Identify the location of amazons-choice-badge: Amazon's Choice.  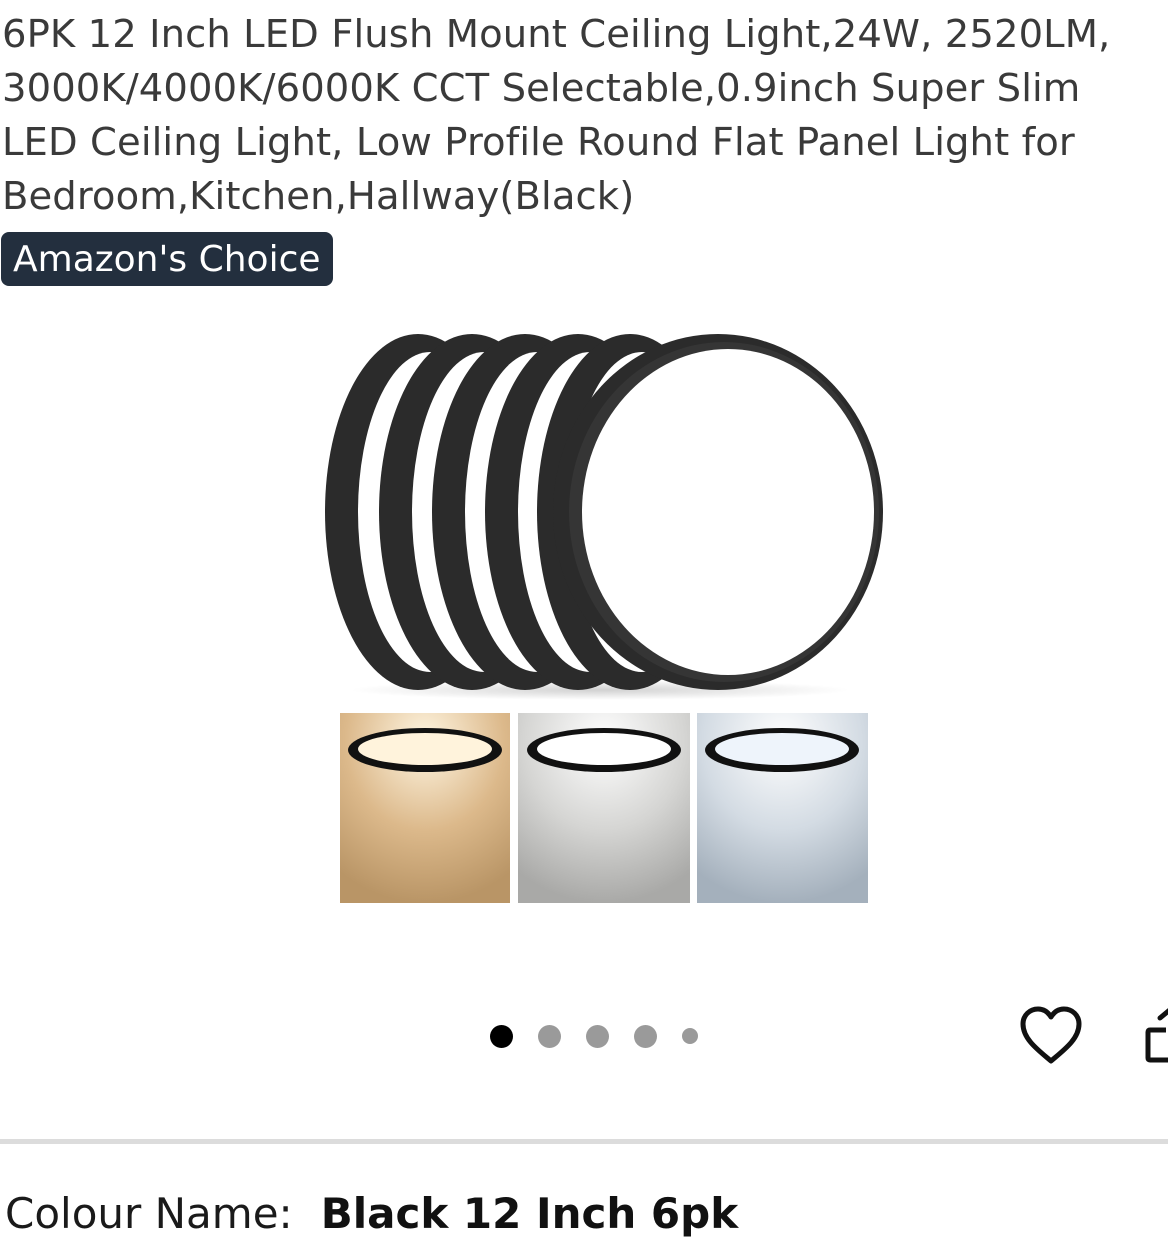
(167, 259).